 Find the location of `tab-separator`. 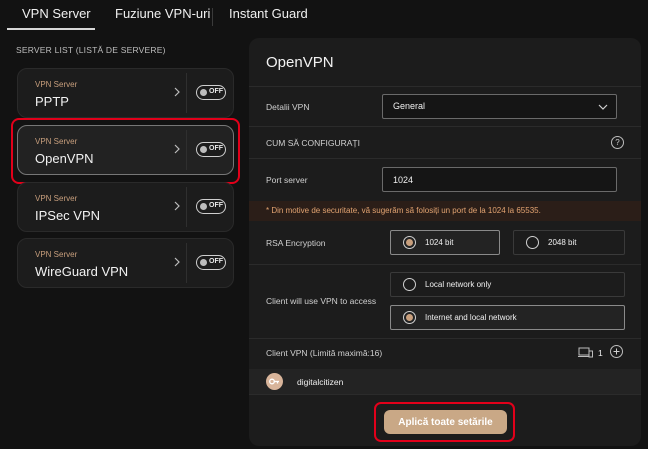

tab-separator is located at coordinates (212, 17).